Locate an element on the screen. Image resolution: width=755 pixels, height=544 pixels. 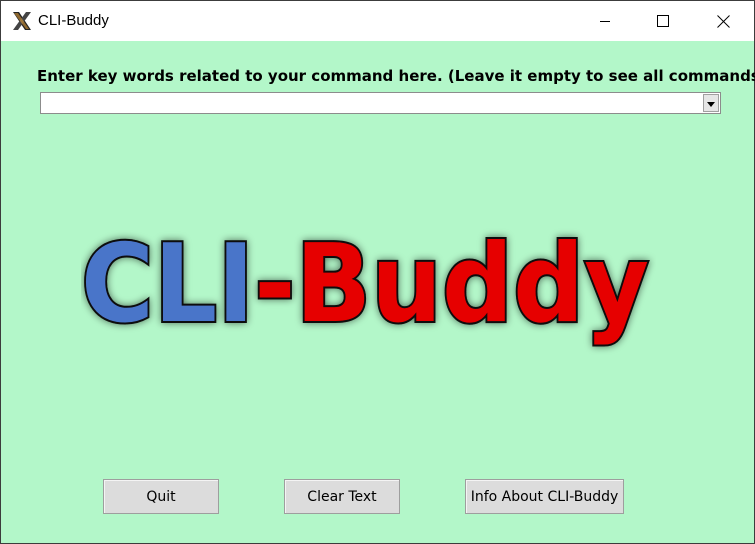
minimize-icon is located at coordinates (605, 21).